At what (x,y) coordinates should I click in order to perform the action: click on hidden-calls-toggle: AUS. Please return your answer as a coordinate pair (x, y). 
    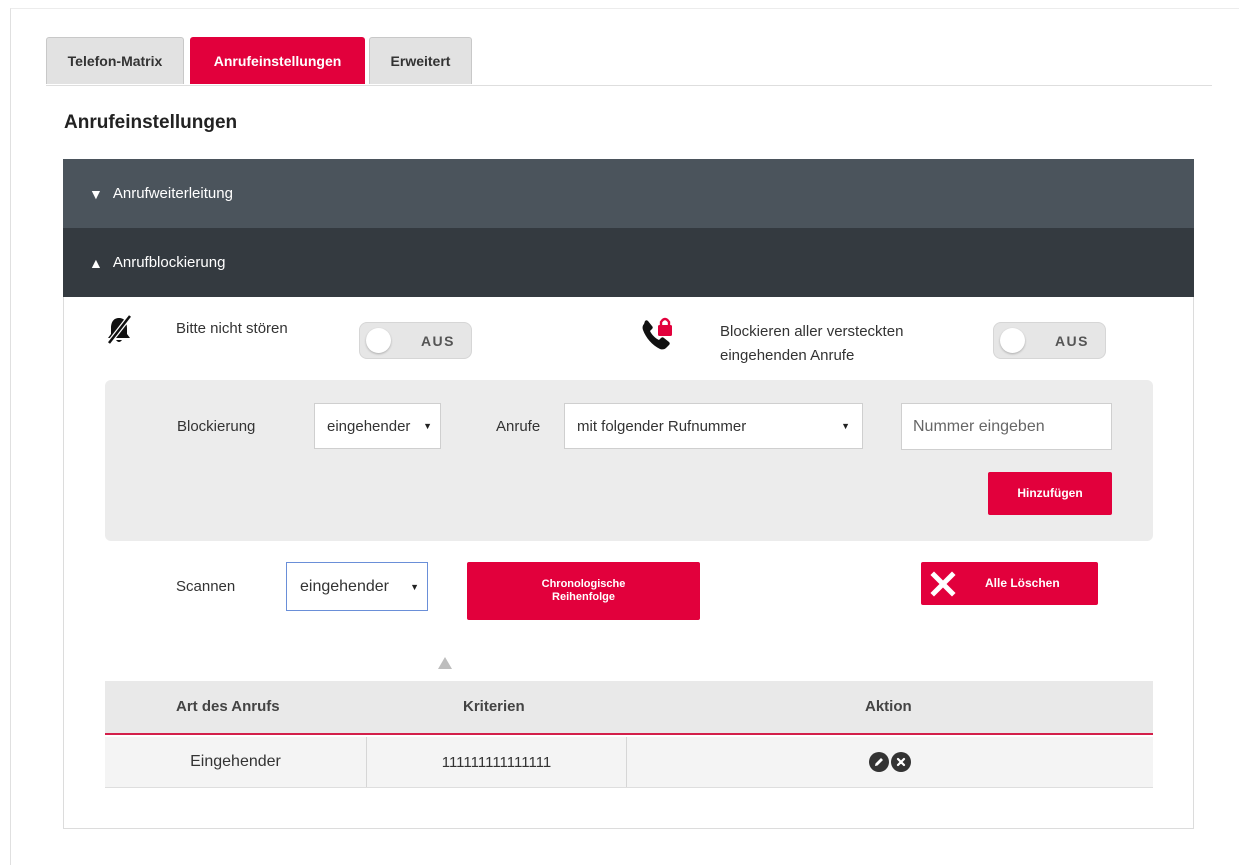
    Looking at the image, I should click on (1049, 340).